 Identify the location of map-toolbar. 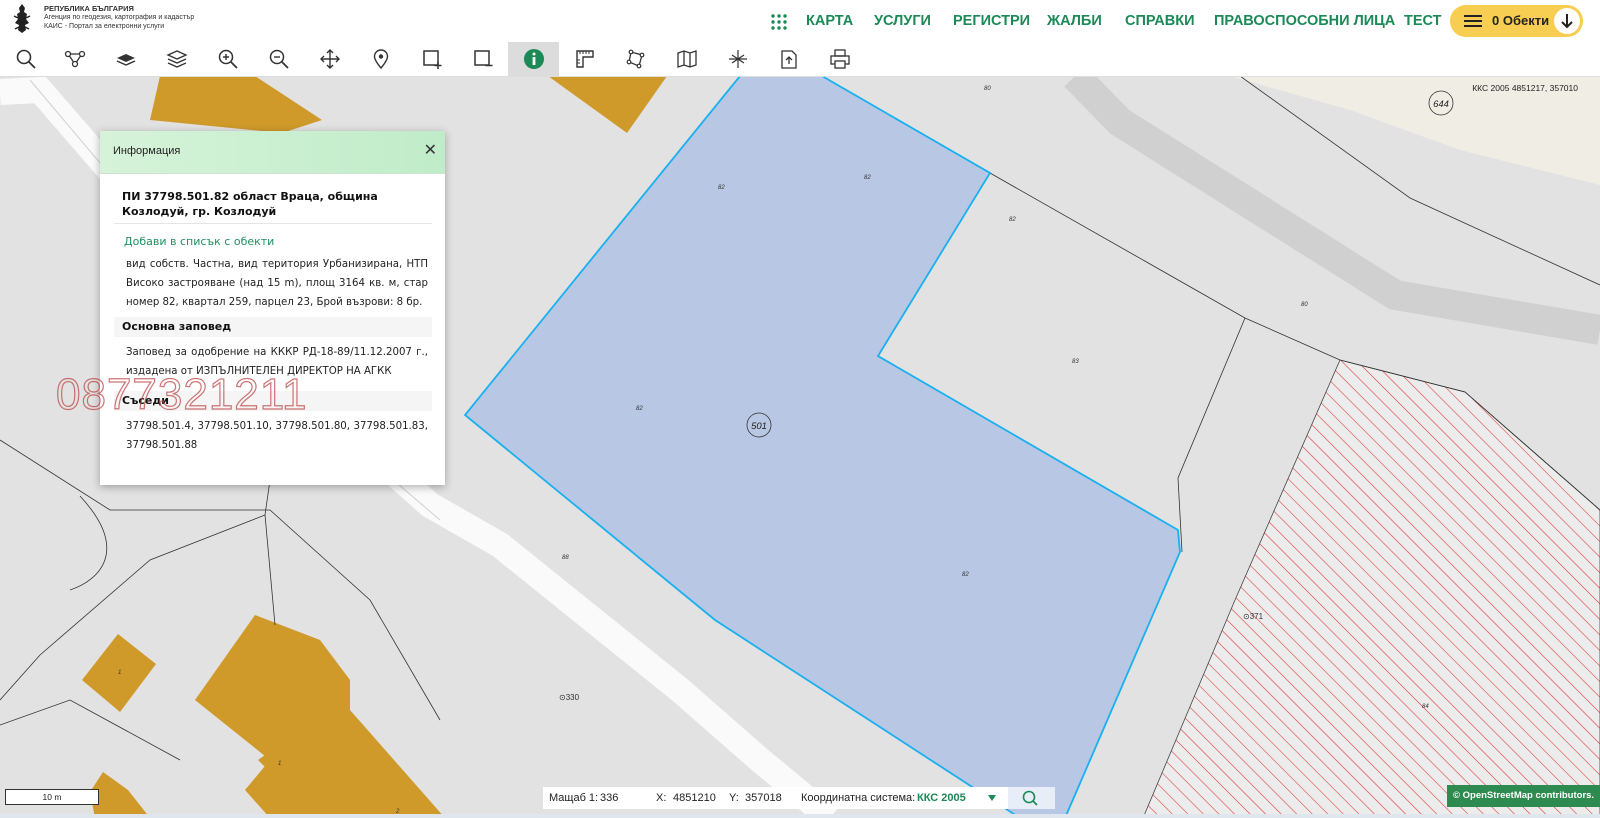
(800, 59).